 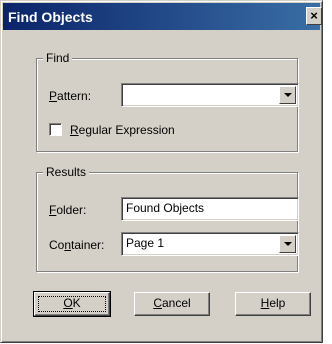 I want to click on regex-checkbox, so click(x=55, y=129).